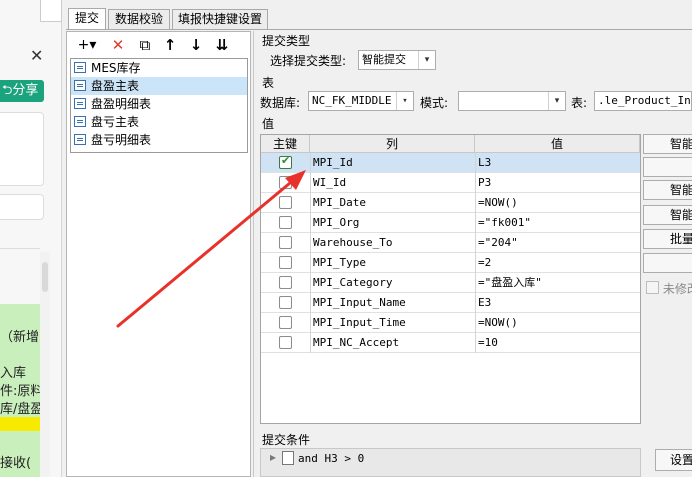  I want to click on batch-button: 批量, so click(667, 239).